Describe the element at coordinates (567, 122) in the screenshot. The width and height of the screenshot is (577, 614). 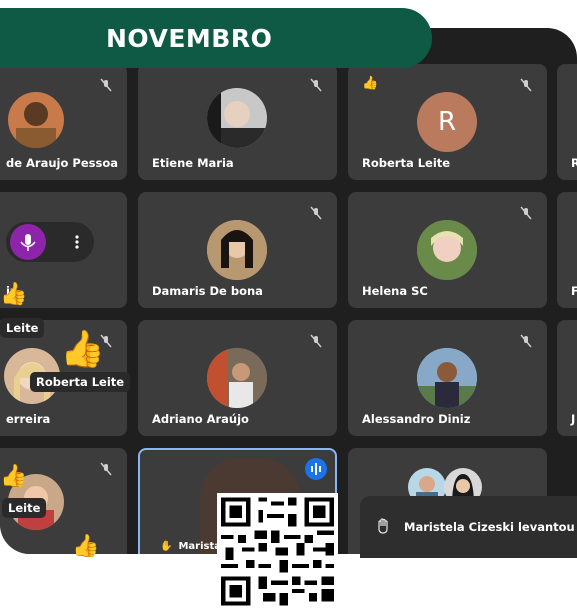
I see `participant-tile: R` at that location.